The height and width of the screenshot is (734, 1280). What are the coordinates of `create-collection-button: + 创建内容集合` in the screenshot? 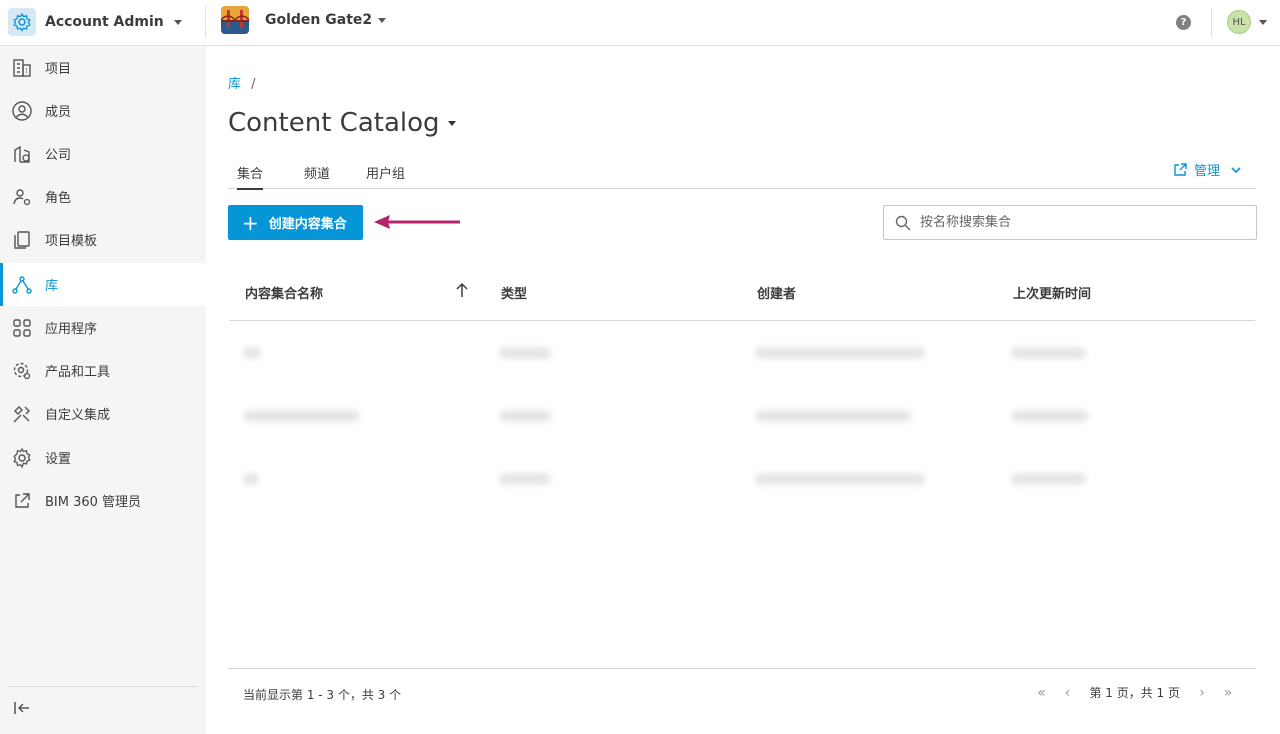 It's located at (295, 222).